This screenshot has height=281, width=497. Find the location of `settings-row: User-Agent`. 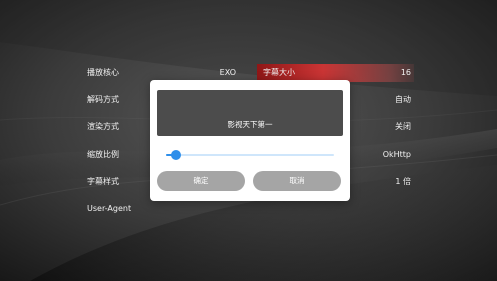

settings-row: User-Agent is located at coordinates (247, 209).